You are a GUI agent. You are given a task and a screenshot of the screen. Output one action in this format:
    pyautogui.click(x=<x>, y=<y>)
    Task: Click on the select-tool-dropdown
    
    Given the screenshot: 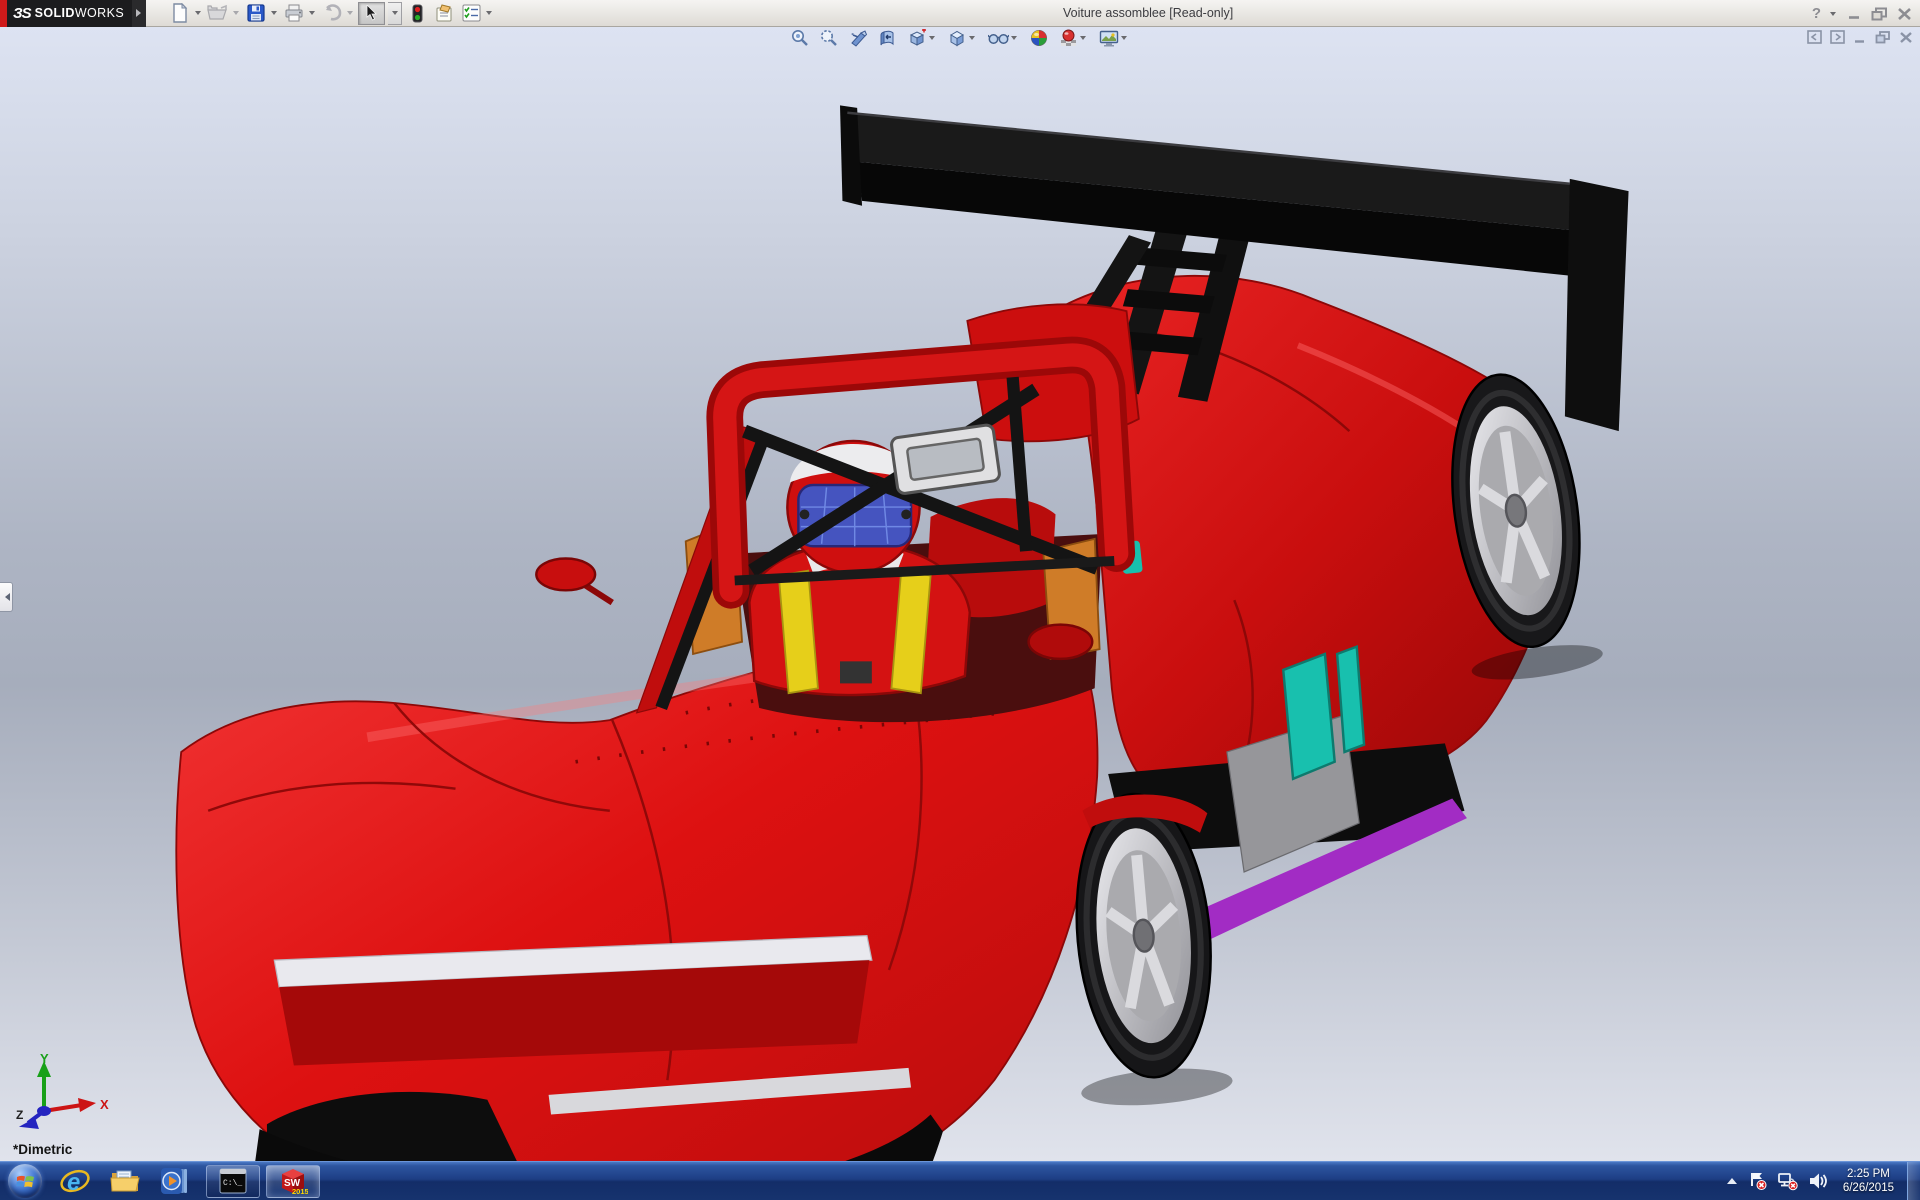 What is the action you would take?
    pyautogui.click(x=395, y=13)
    